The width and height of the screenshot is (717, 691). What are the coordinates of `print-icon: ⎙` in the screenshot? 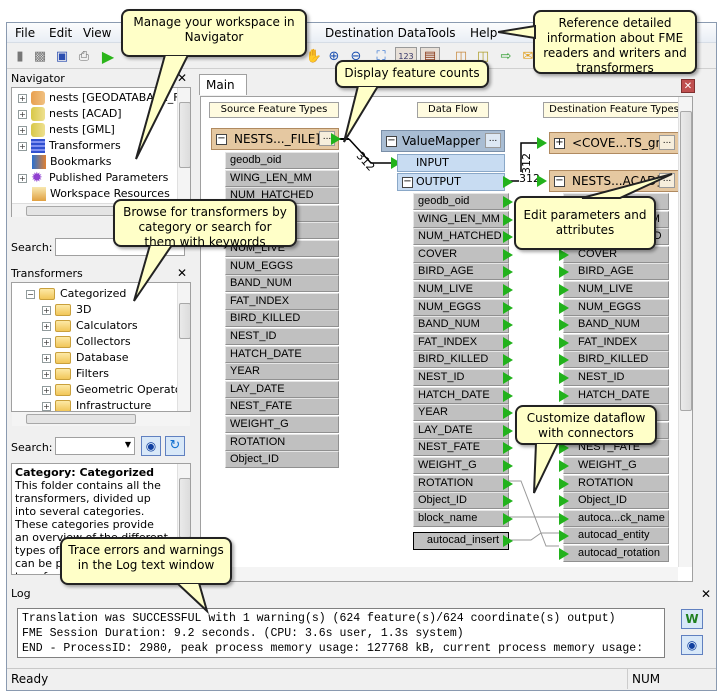 It's located at (84, 56).